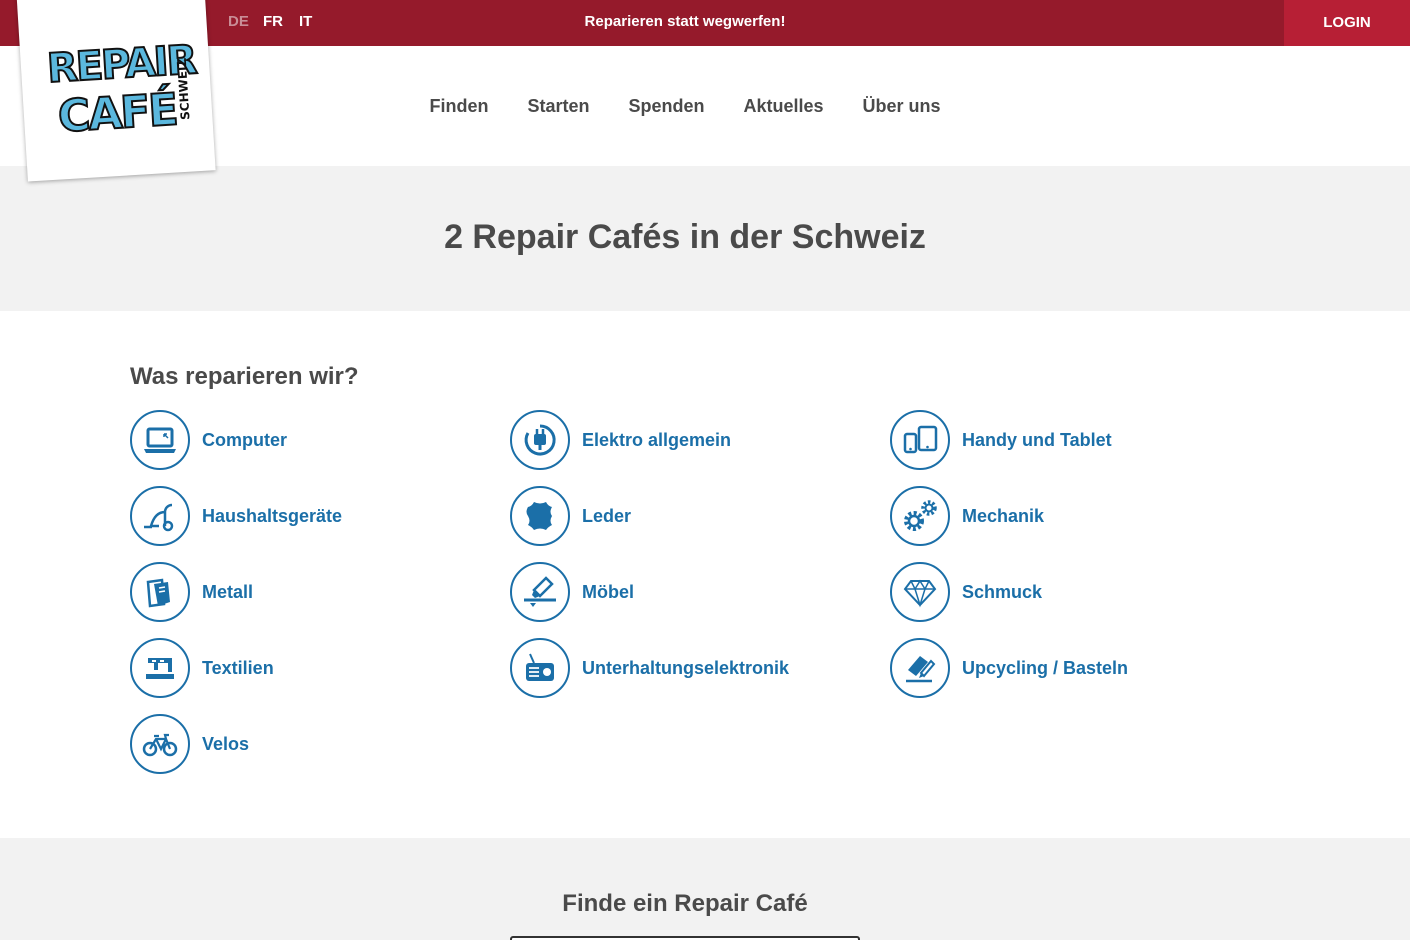 The height and width of the screenshot is (940, 1410). I want to click on category-upcycling-basteln: Upcycling / Basteln, so click(1009, 668).